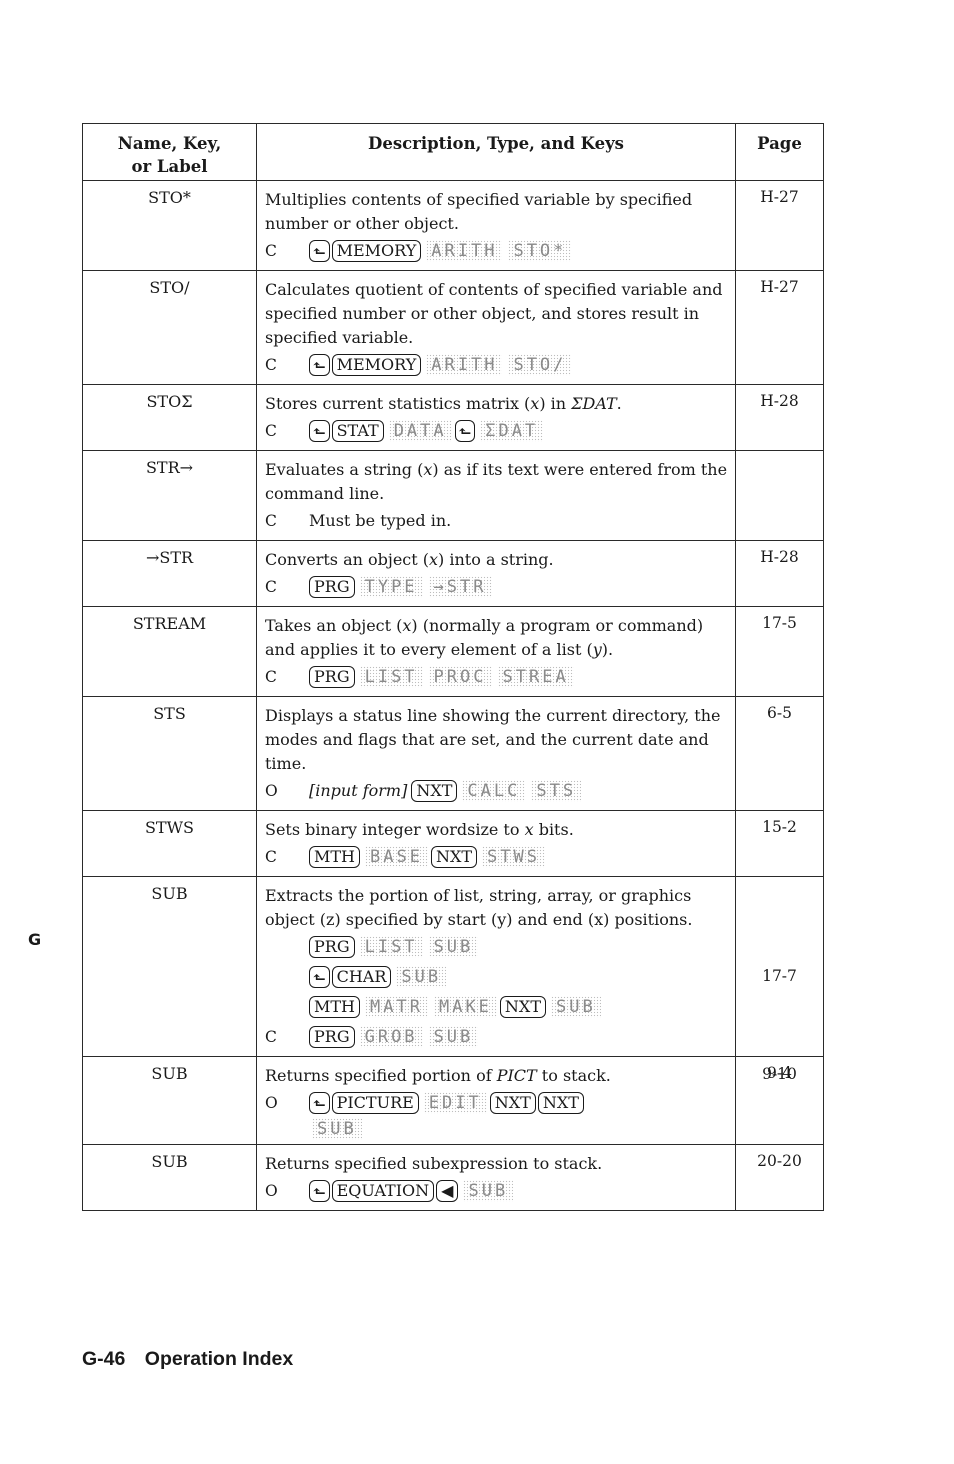 Image resolution: width=954 pixels, height=1464 pixels. I want to click on key-sequence: C Must be typed in., so click(497, 521).